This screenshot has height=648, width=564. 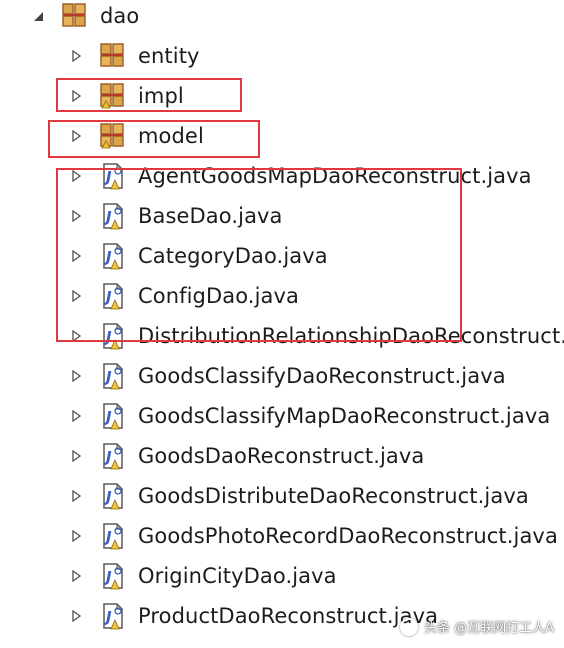 I want to click on tree-node-label: AgentGoodsMapDaoReconstruct.java, so click(x=335, y=176).